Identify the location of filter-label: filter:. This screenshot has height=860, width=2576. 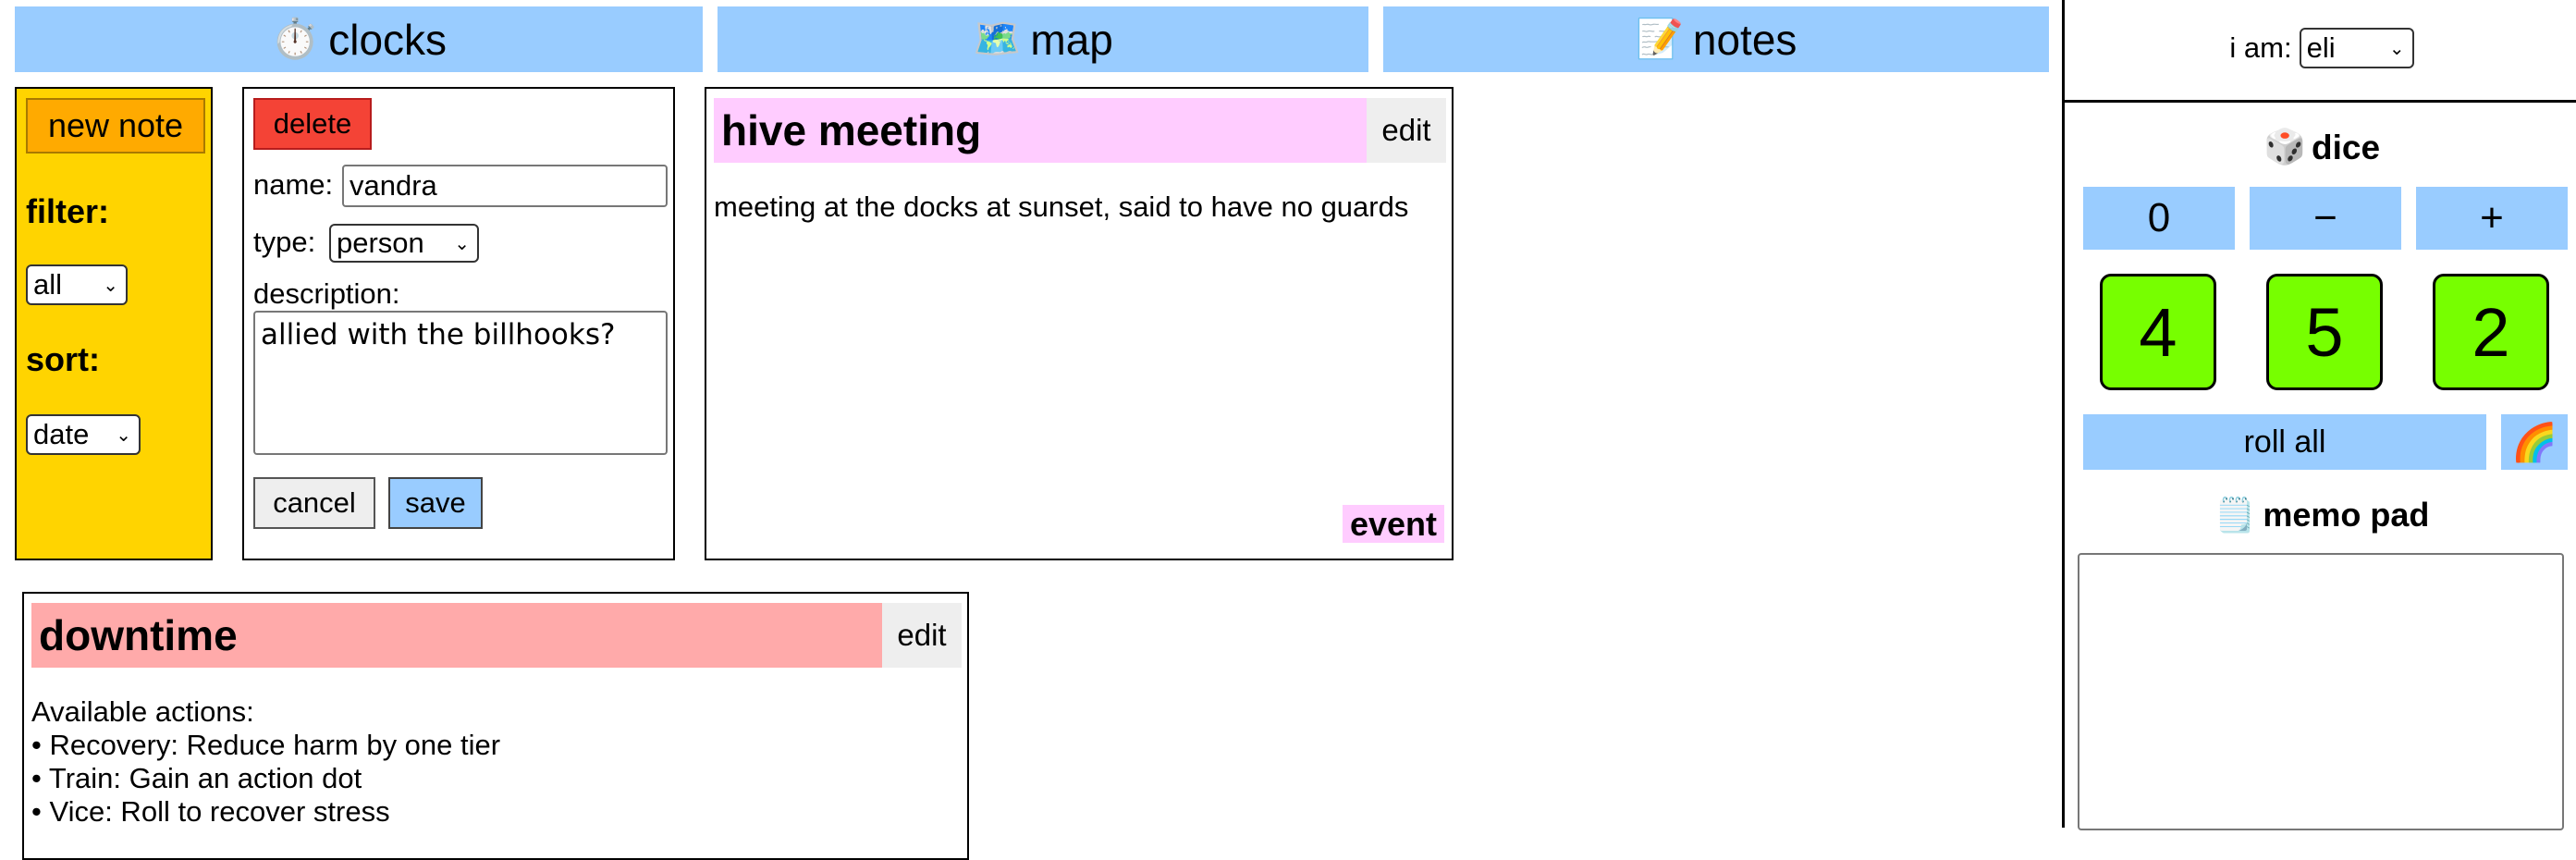
(67, 211).